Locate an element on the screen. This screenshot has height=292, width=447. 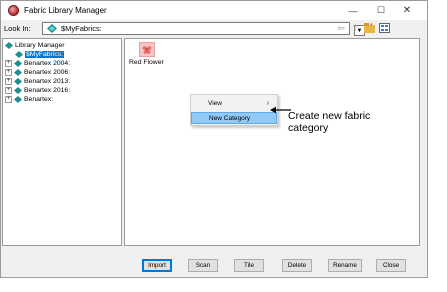
back-arrow-icon: ⇦ is located at coordinates (341, 28).